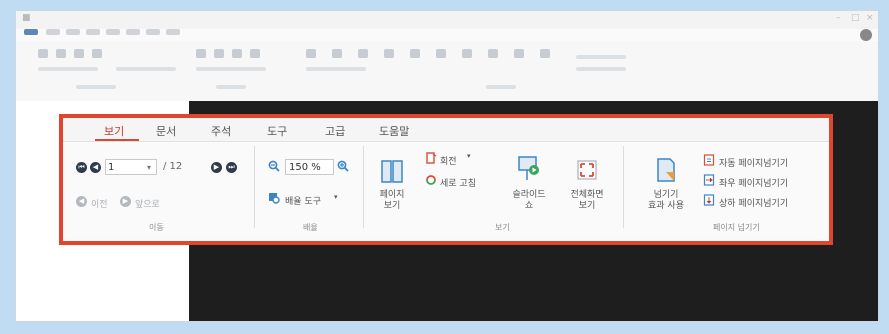 This screenshot has width=889, height=334. What do you see at coordinates (156, 227) in the screenshot?
I see `navigation-group-label: 이동` at bounding box center [156, 227].